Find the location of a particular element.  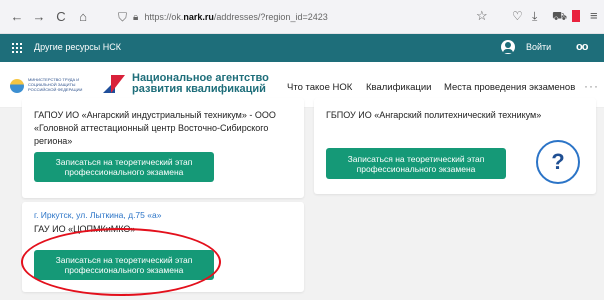

nav-qualifications: Квалификации is located at coordinates (398, 87).